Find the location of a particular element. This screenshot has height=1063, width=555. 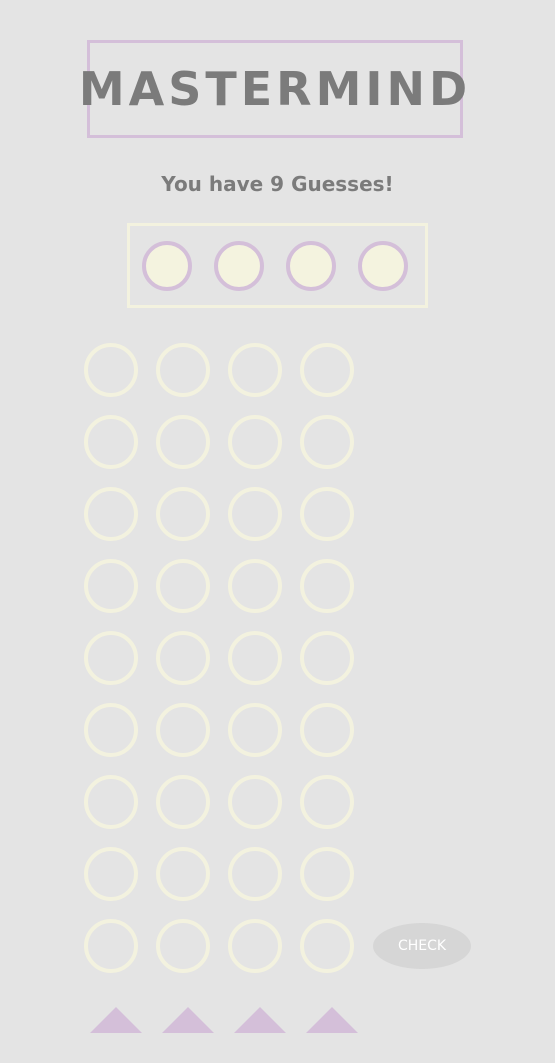

check-button-label: CHECK is located at coordinates (422, 946).